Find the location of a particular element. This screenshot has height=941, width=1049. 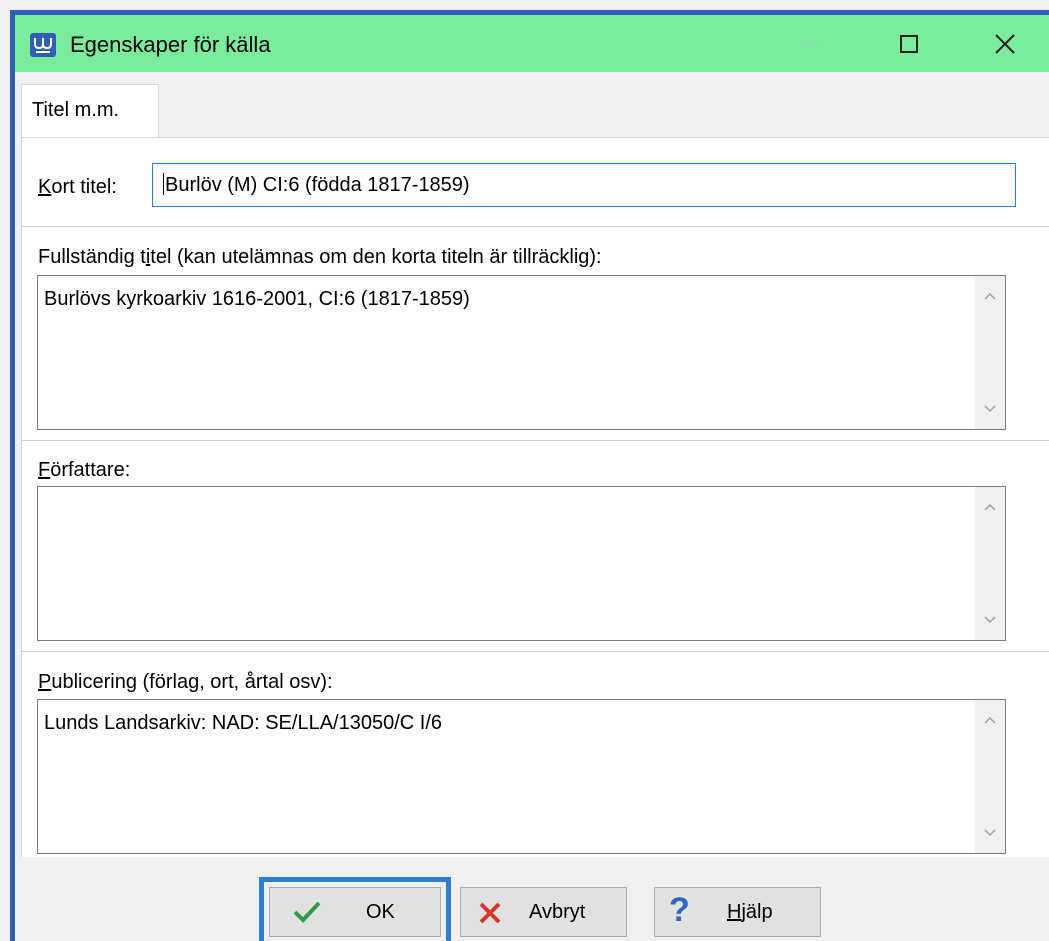

maximize-icon is located at coordinates (909, 43).